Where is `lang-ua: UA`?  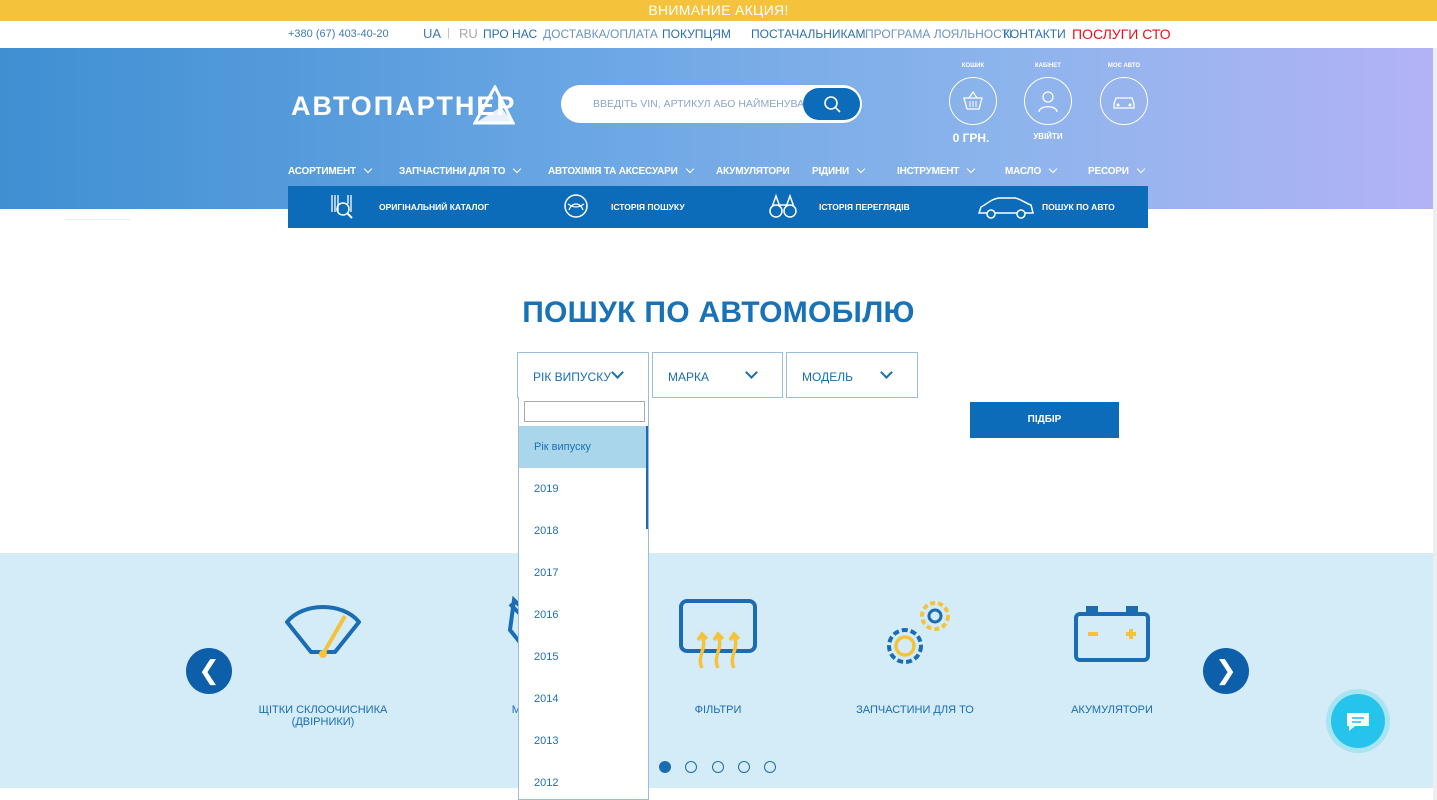
lang-ua: UA is located at coordinates (432, 33).